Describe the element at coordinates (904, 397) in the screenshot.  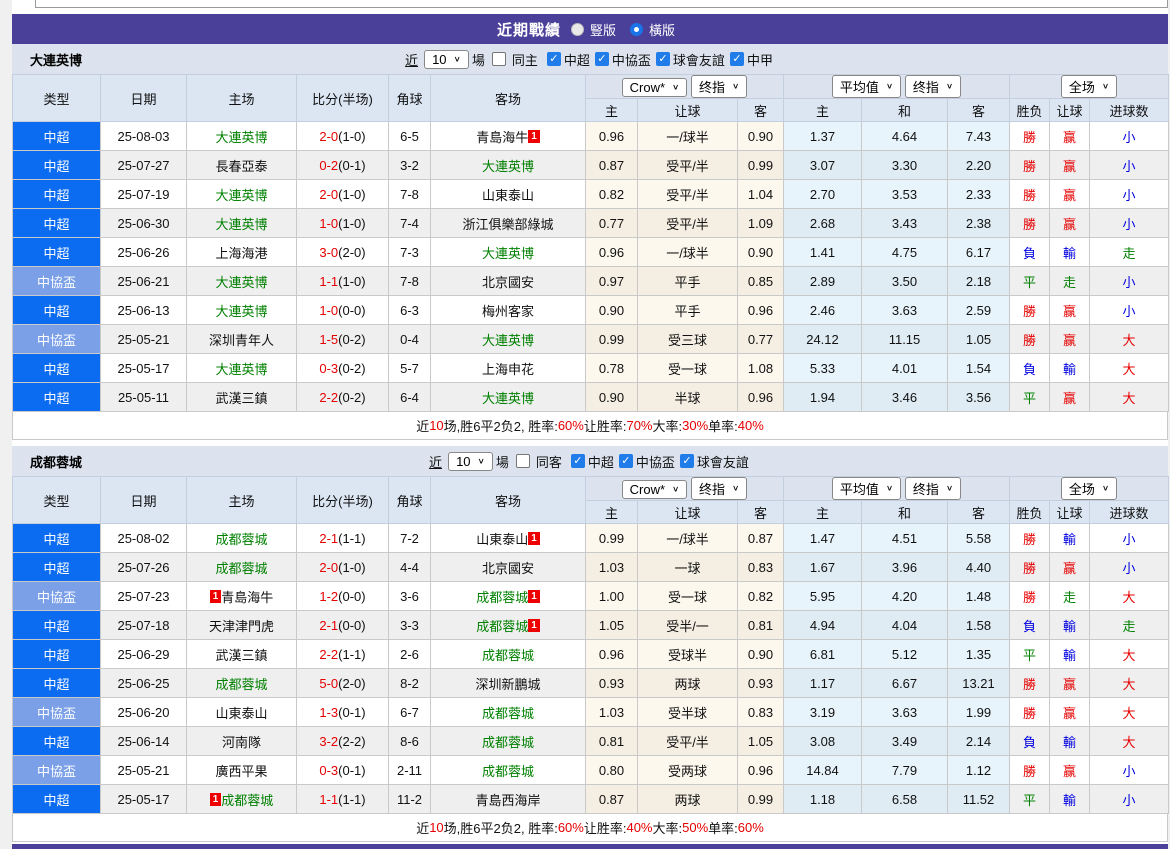
I see `avg-draw-odds: 3.46` at that location.